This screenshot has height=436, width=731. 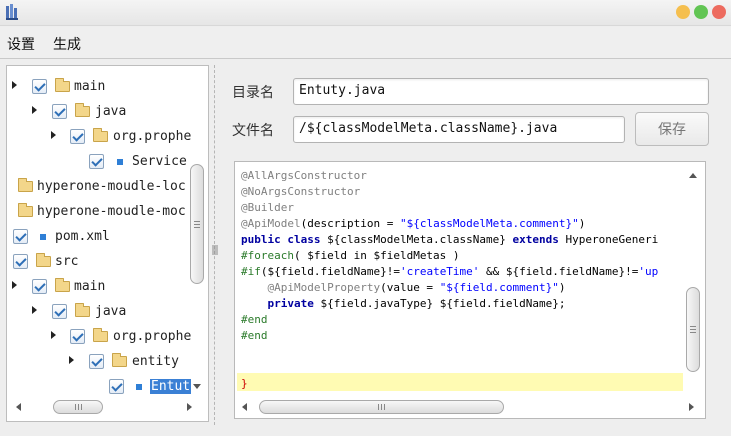 What do you see at coordinates (111, 111) in the screenshot?
I see `tree-item-label: java` at bounding box center [111, 111].